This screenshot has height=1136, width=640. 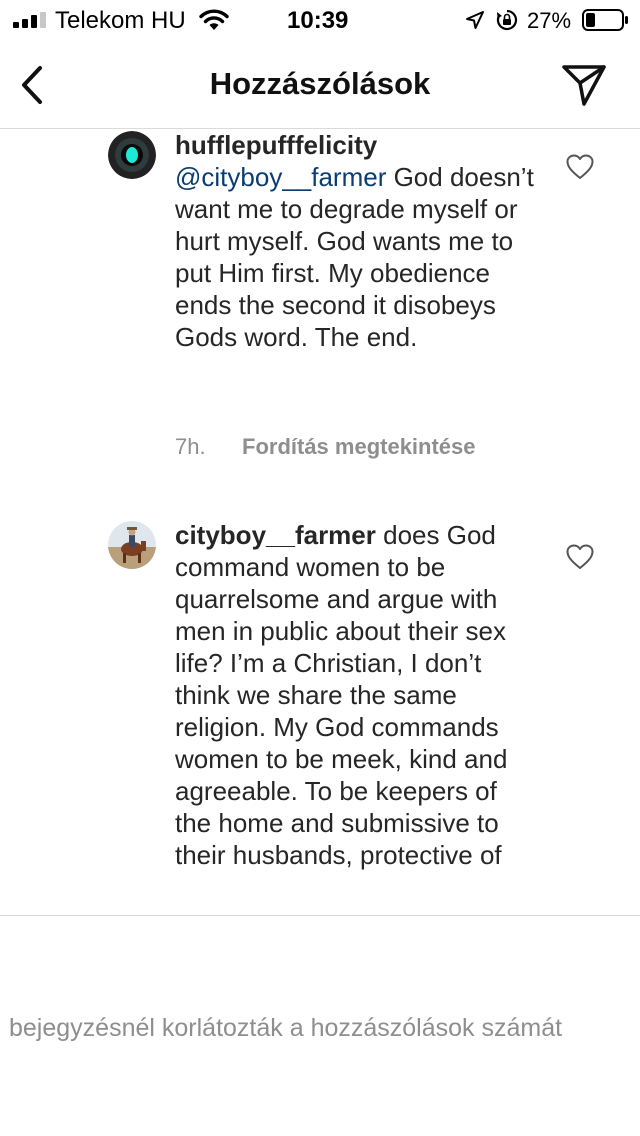 I want to click on battery-icon, so click(x=605, y=20).